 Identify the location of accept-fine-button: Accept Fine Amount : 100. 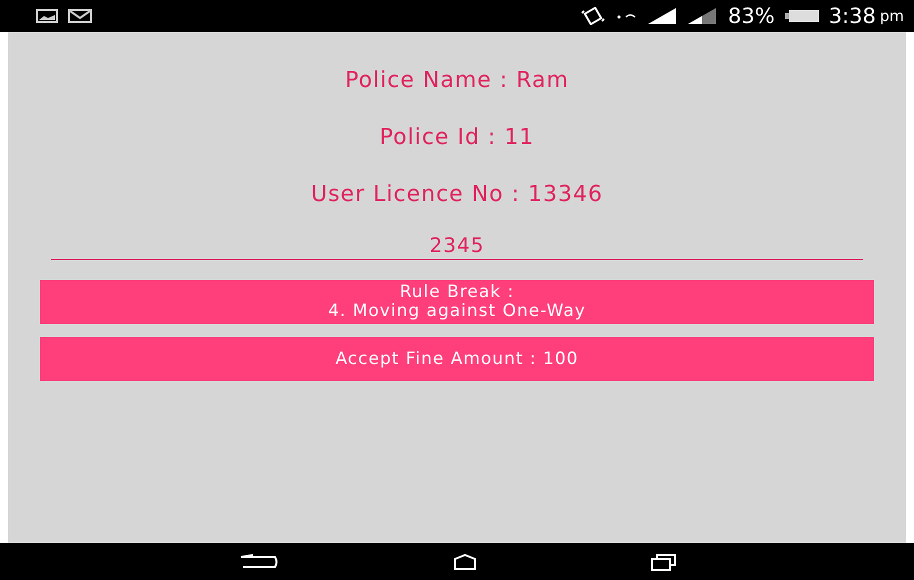
(457, 359).